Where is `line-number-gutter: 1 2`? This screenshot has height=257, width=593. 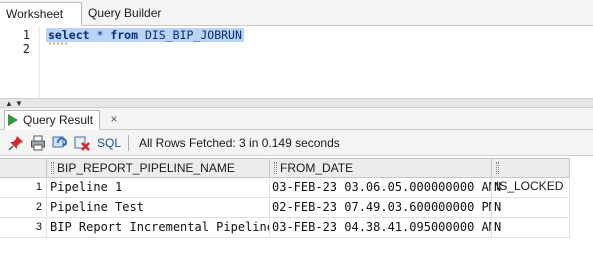
line-number-gutter: 1 2 is located at coordinates (19, 62).